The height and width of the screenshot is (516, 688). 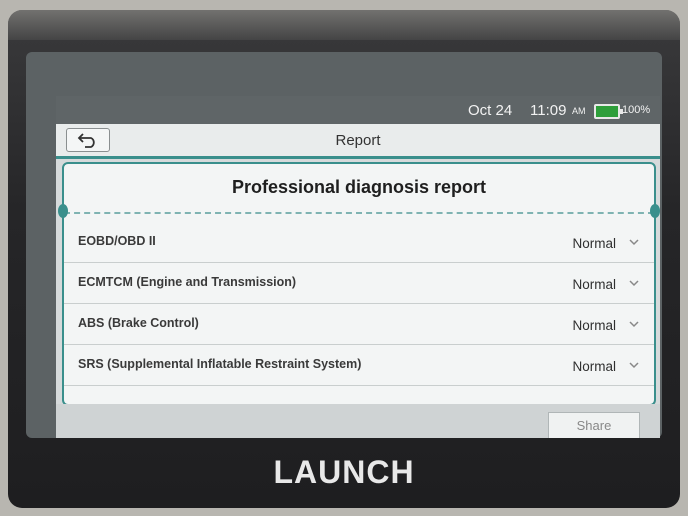 I want to click on system-name: ABS (Brake Control), so click(x=138, y=323).